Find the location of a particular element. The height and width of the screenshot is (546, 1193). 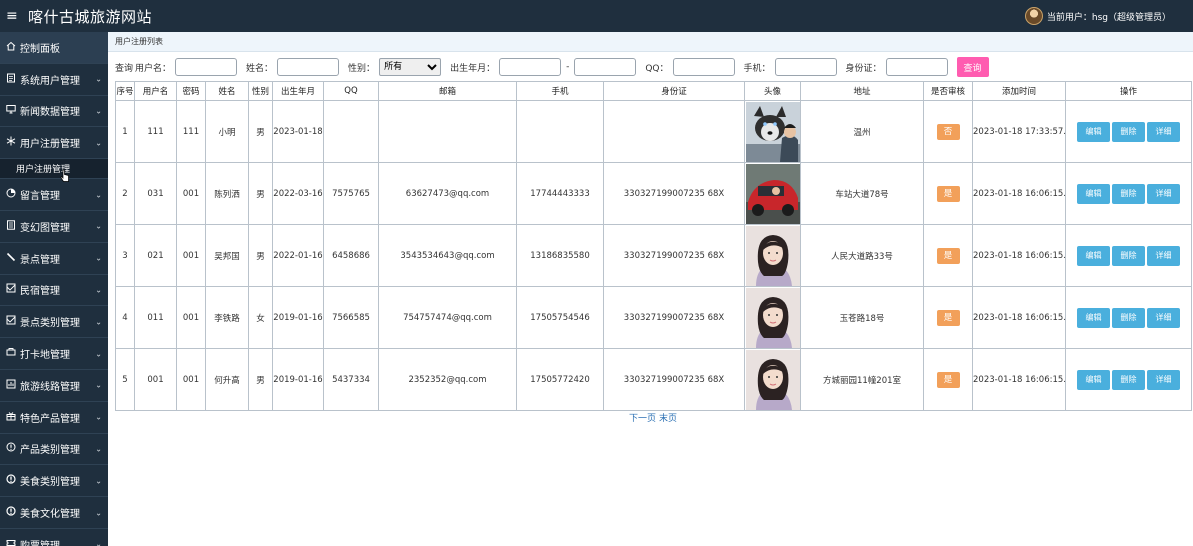

cell-username: 011 is located at coordinates (155, 317).